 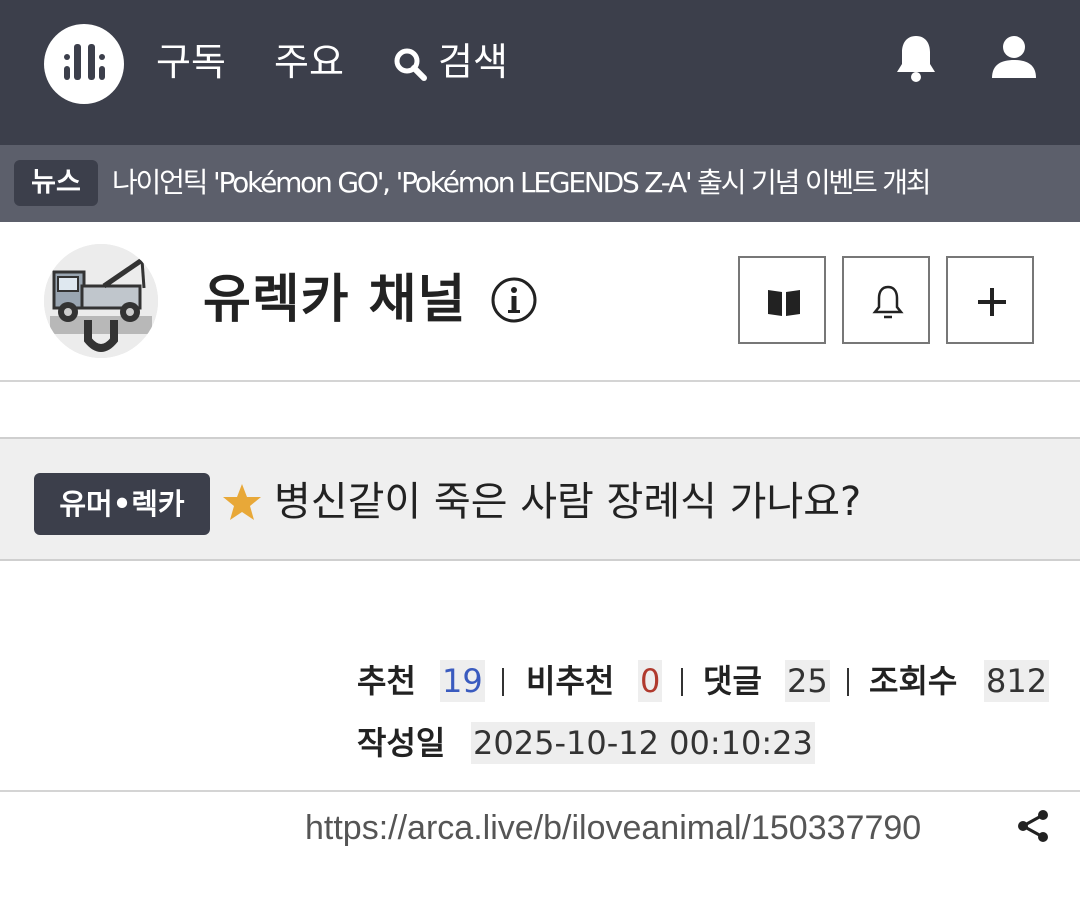 What do you see at coordinates (191, 62) in the screenshot?
I see `nav-subscribe: 구독` at bounding box center [191, 62].